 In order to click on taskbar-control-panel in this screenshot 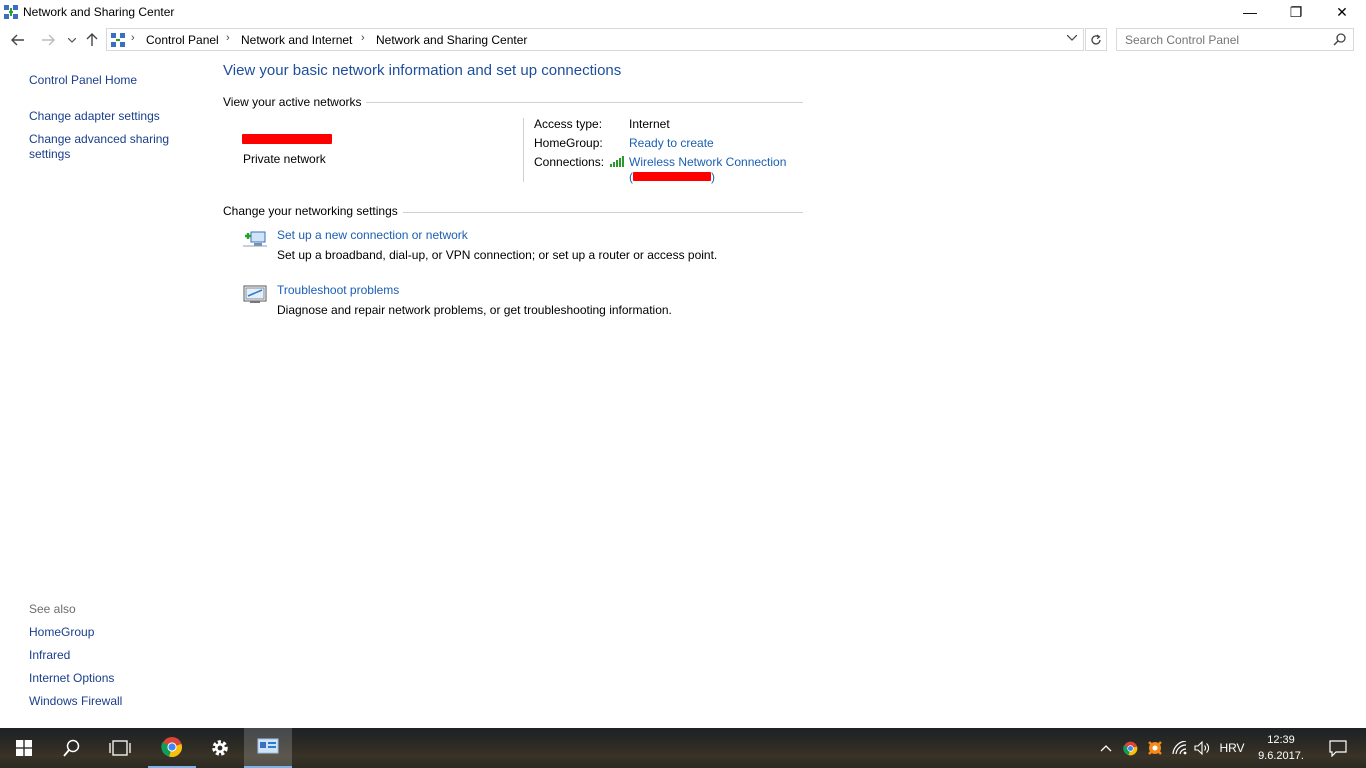, I will do `click(268, 748)`.